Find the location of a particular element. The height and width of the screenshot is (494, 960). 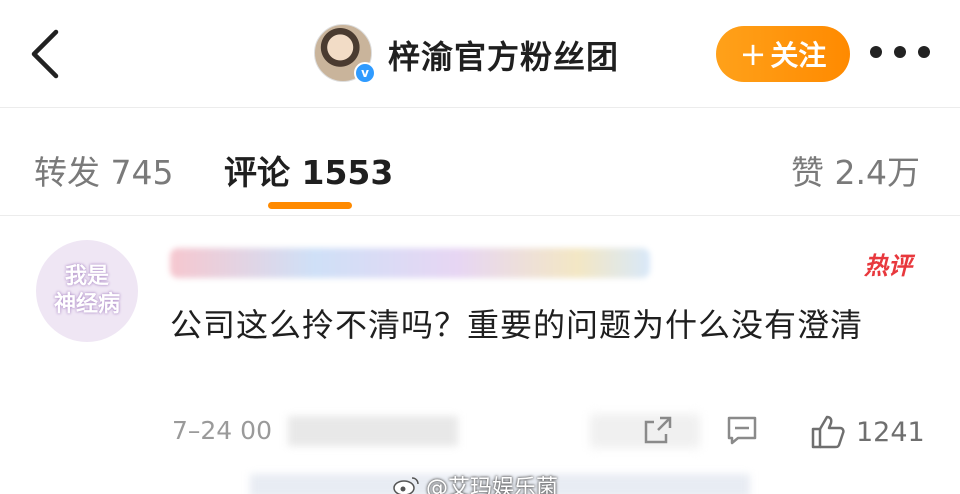

like-count: 1241 is located at coordinates (890, 432).